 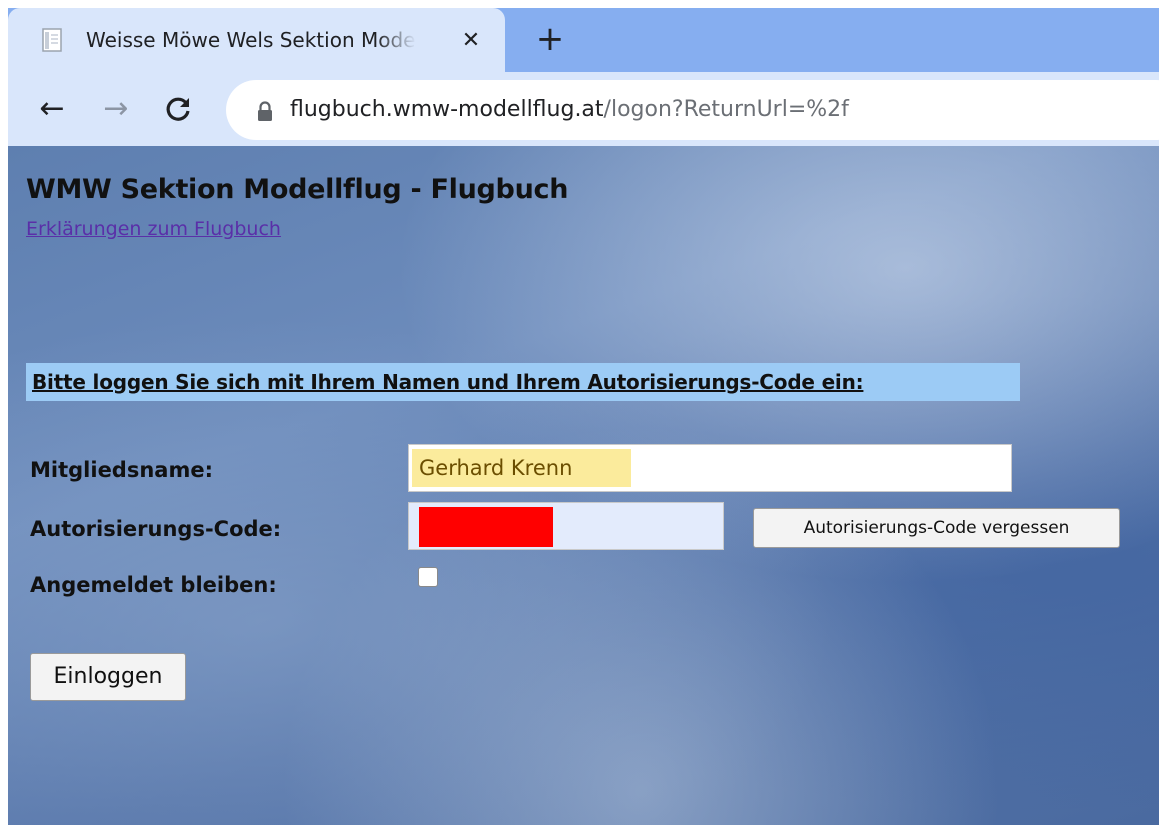 What do you see at coordinates (471, 41) in the screenshot?
I see `close-icon: ✕` at bounding box center [471, 41].